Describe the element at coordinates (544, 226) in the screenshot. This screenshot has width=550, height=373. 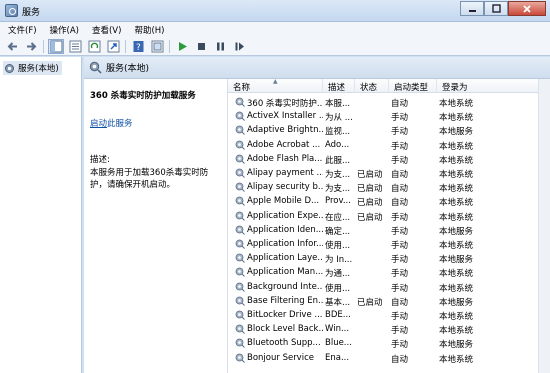
I see `vertical-scrollbar` at that location.